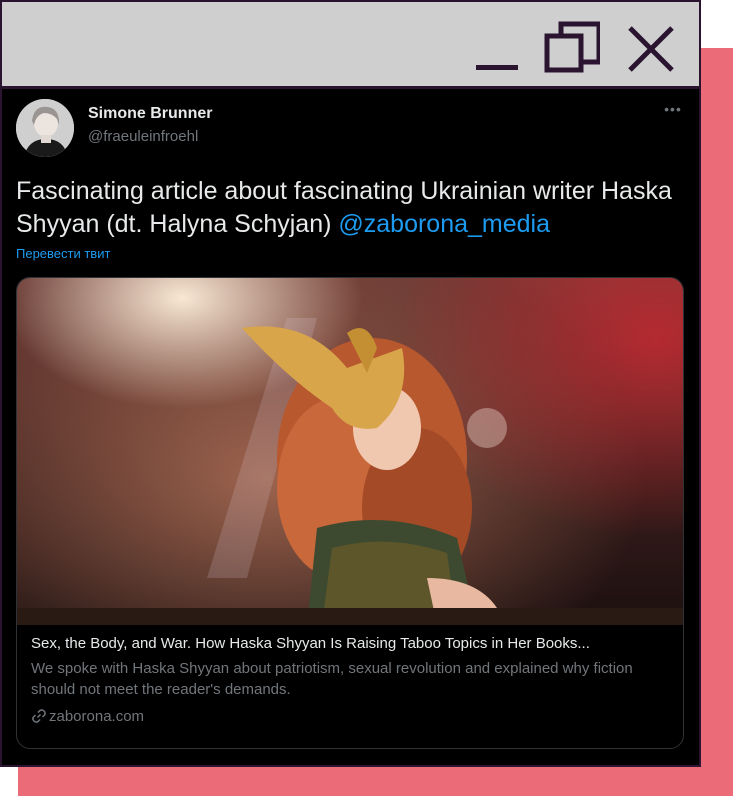 Image resolution: width=733 pixels, height=796 pixels. What do you see at coordinates (97, 716) in the screenshot?
I see `card-domain-text: zaborona.com` at bounding box center [97, 716].